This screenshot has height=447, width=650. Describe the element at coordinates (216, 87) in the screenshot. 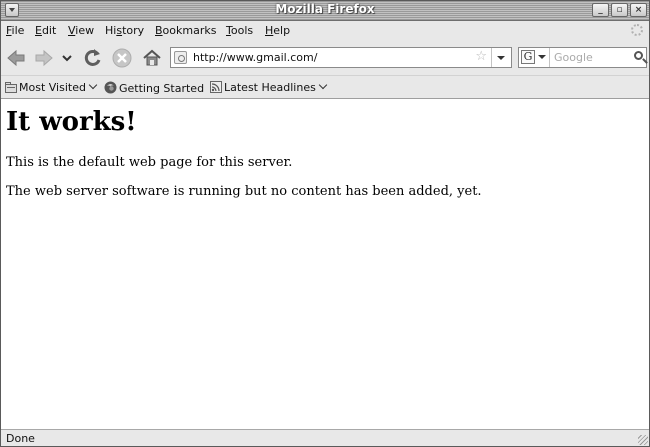

I see `rss-feed-icon` at that location.